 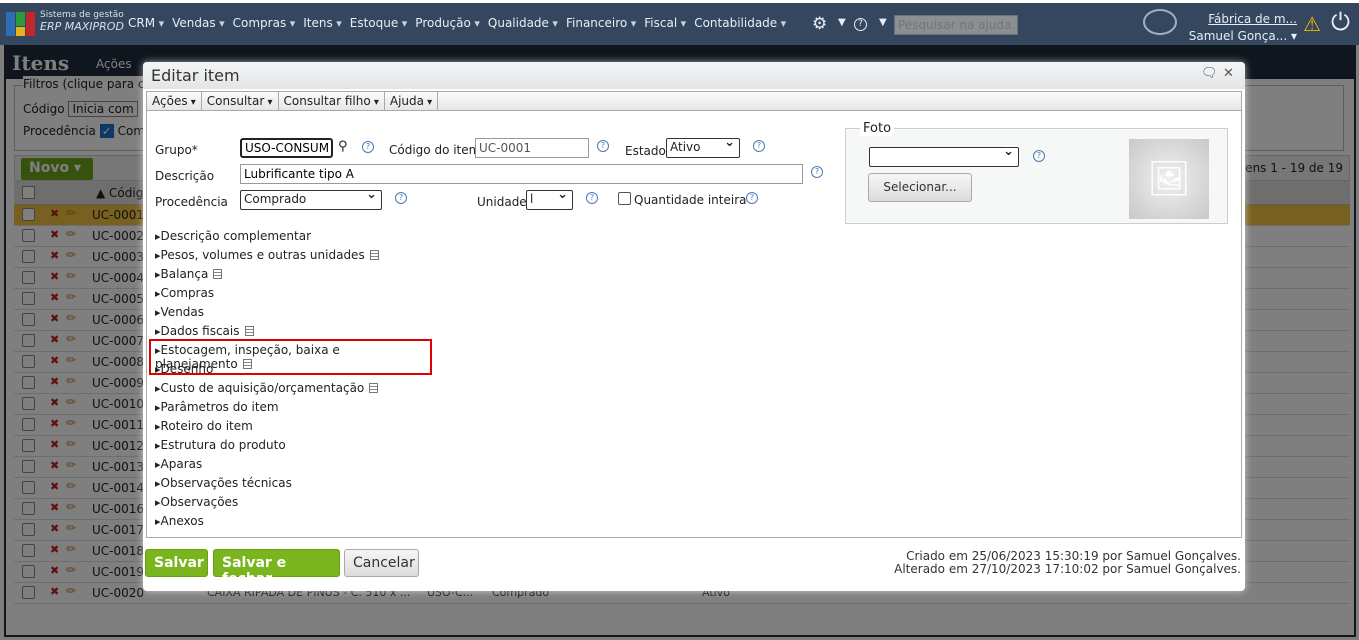 I want to click on section-toggle: Balança, so click(x=189, y=274).